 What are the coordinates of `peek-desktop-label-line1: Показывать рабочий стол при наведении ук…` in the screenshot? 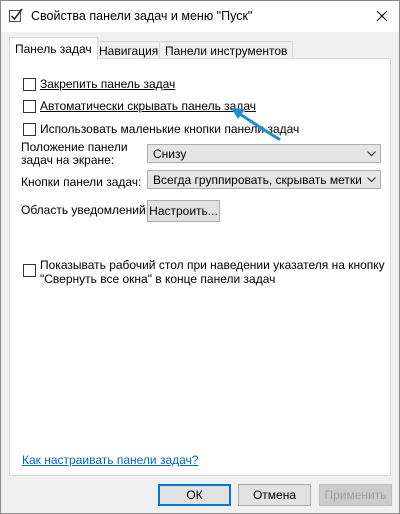 It's located at (212, 265).